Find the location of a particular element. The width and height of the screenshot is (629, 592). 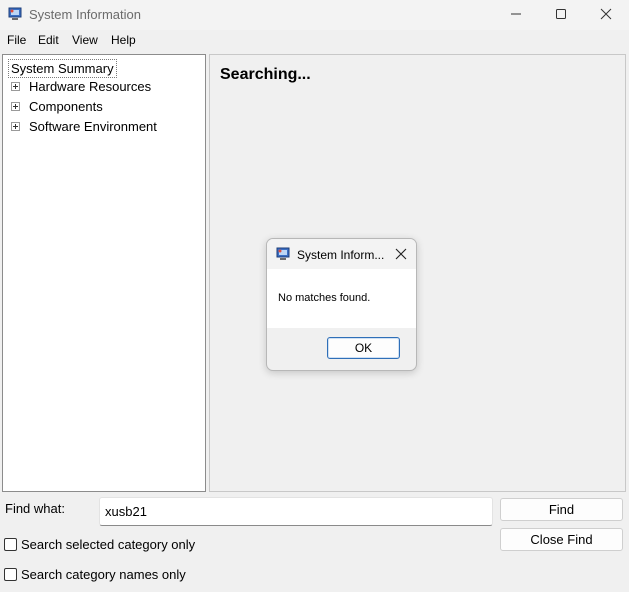

menu-file: File is located at coordinates (16, 40).